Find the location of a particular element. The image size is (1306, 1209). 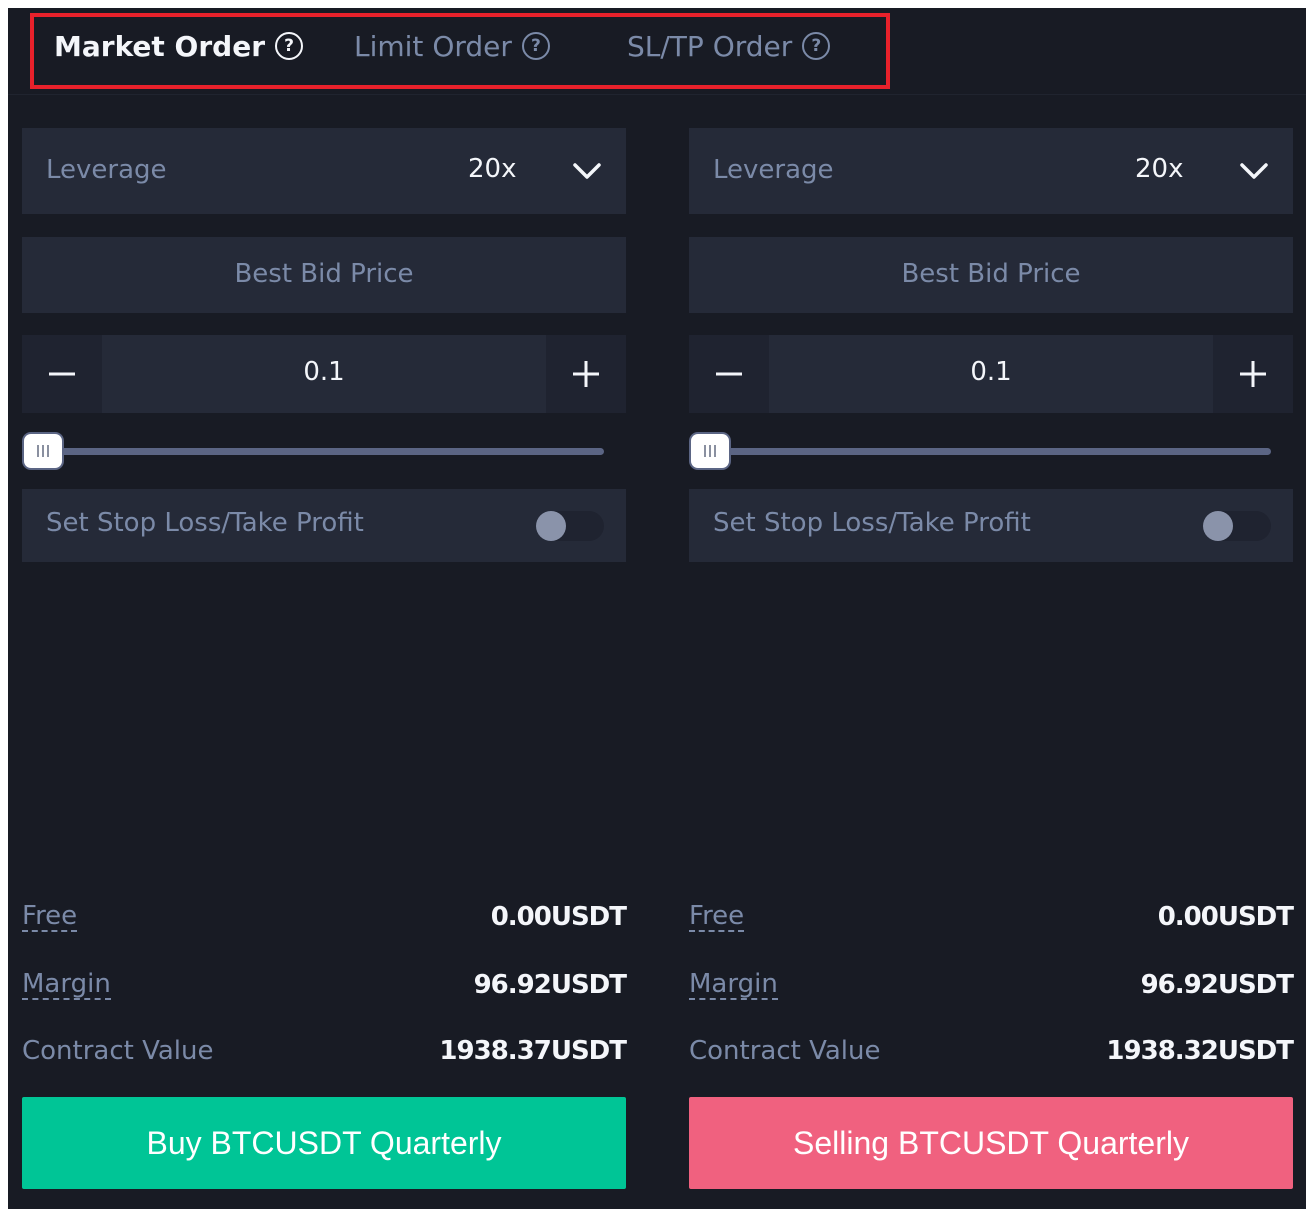

buy-decrement-button is located at coordinates (62, 374).